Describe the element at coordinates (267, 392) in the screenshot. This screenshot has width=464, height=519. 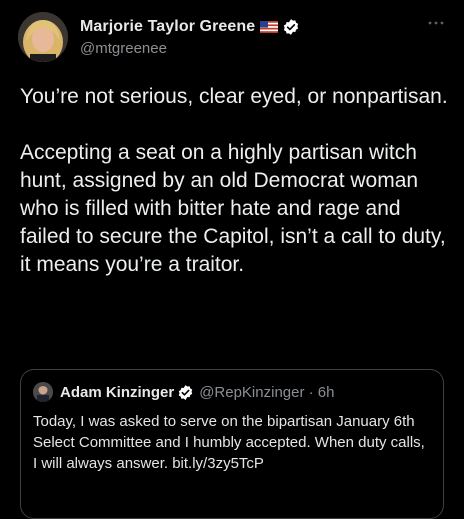
I see `quoted-author-handle-time: @RepKinzinger · 6h` at that location.